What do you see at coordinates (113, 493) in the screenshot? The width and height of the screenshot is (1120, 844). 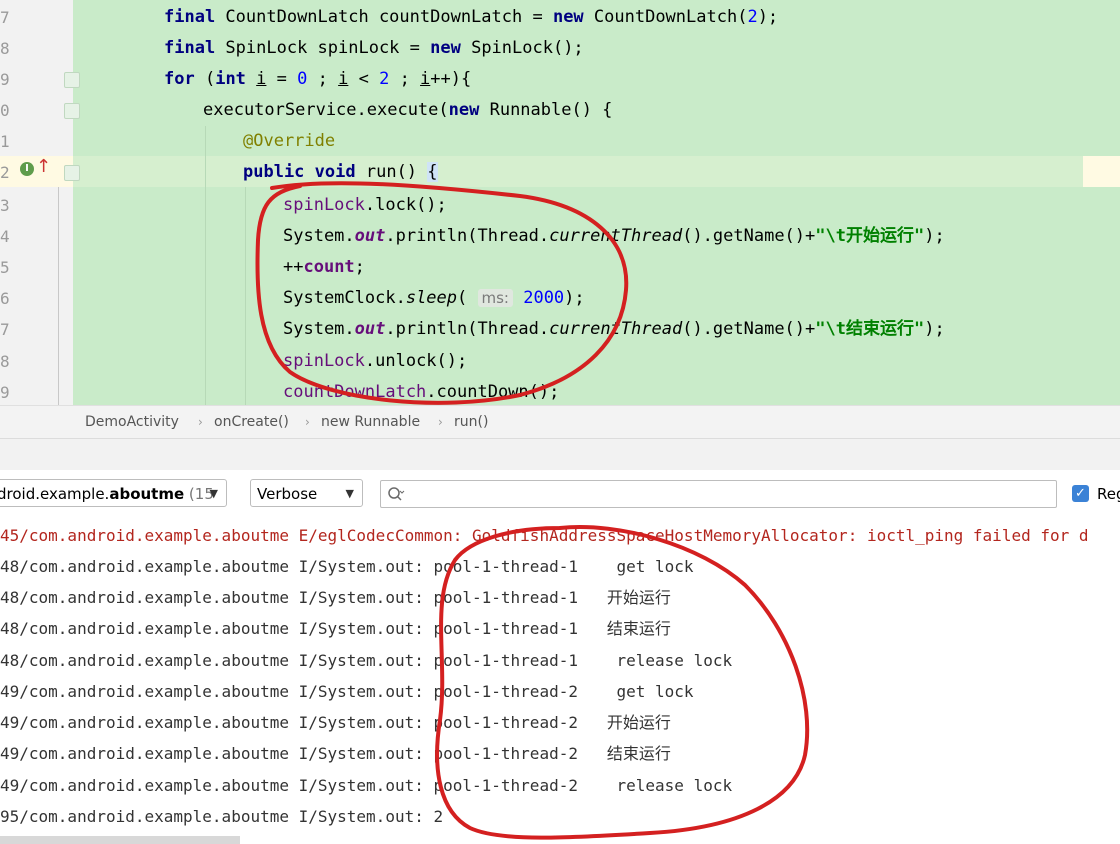 I see `process-select: droid.example.aboutme (15 ▼` at bounding box center [113, 493].